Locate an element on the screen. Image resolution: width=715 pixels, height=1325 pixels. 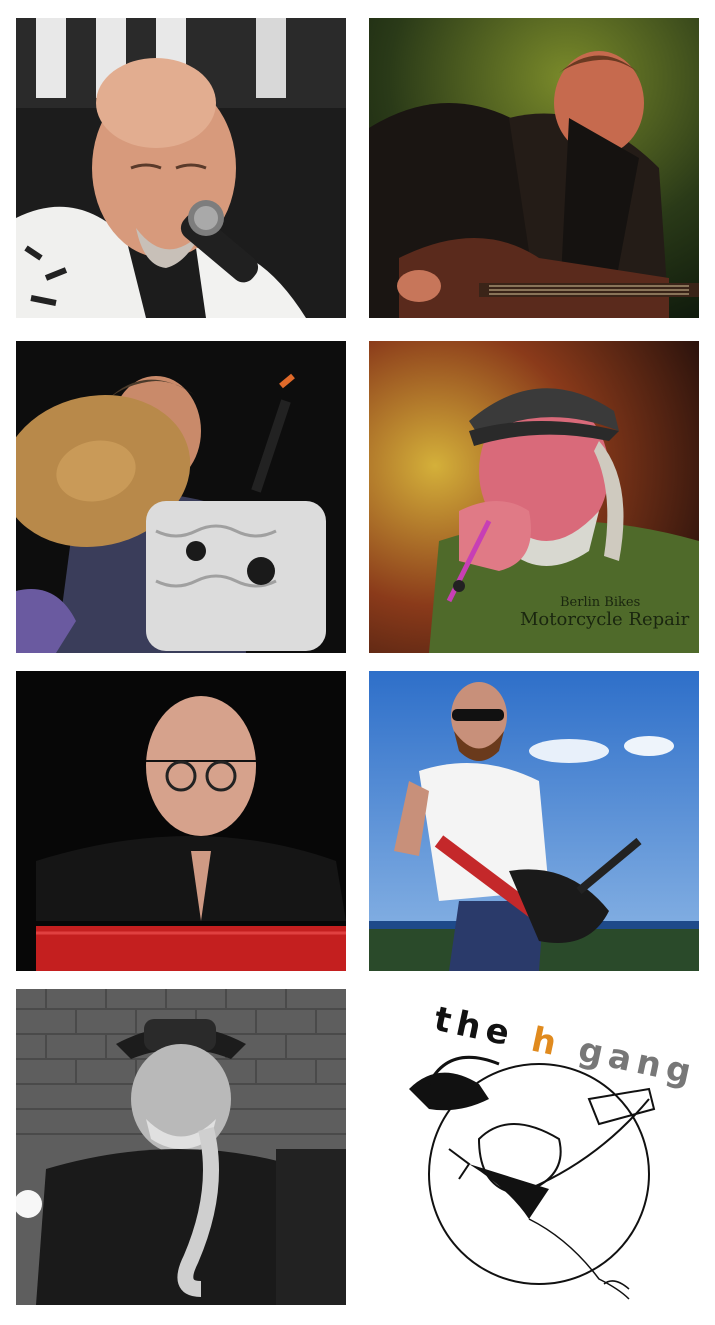
photo-saxophonist is located at coordinates (181, 1147).